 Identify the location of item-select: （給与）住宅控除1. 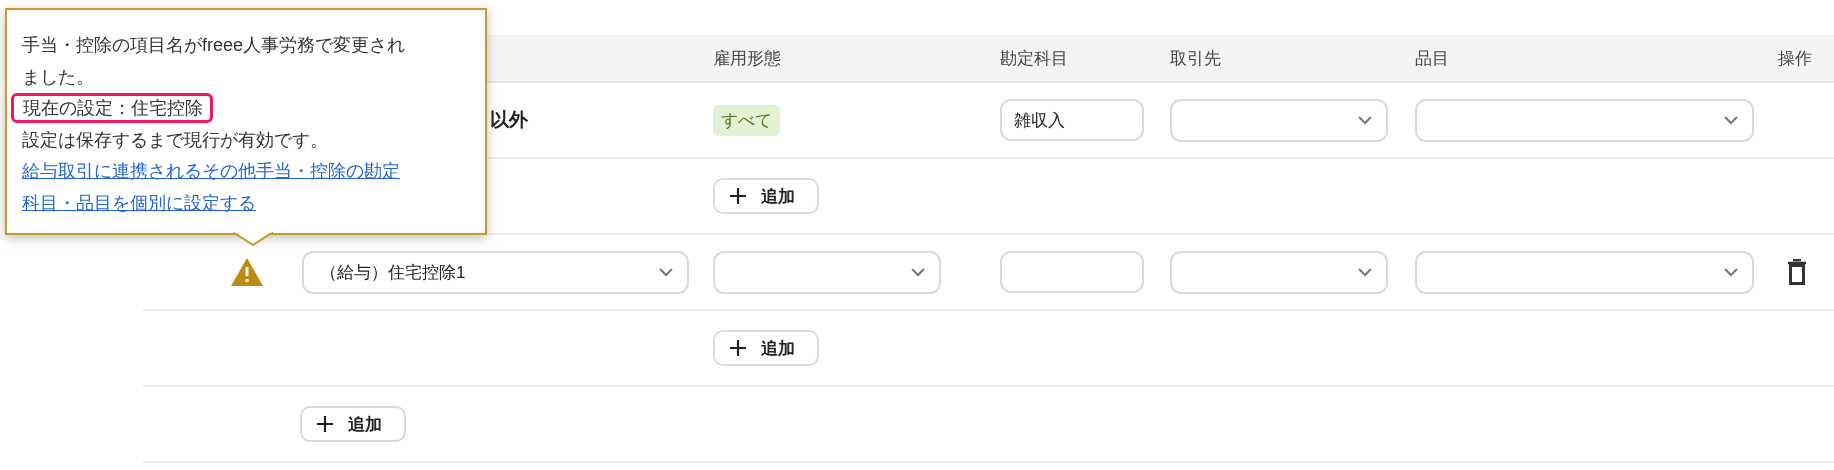
(495, 272).